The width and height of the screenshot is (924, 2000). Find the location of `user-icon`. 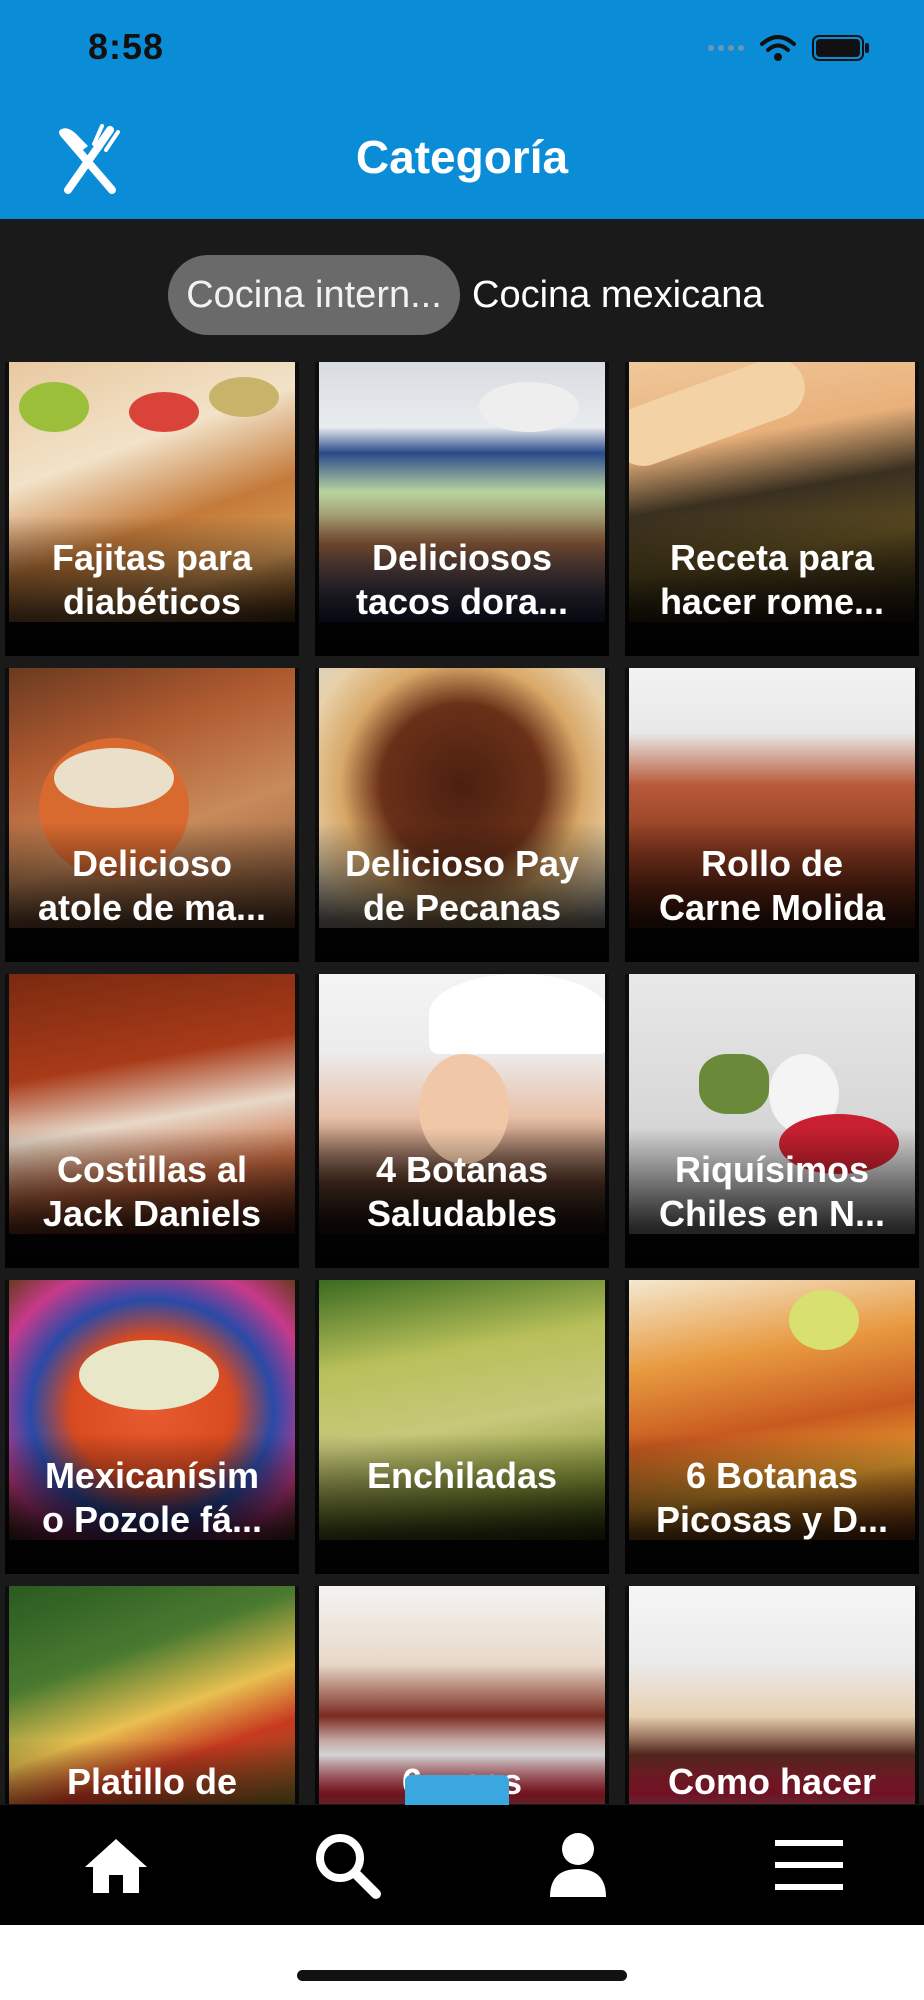

user-icon is located at coordinates (577, 1865).